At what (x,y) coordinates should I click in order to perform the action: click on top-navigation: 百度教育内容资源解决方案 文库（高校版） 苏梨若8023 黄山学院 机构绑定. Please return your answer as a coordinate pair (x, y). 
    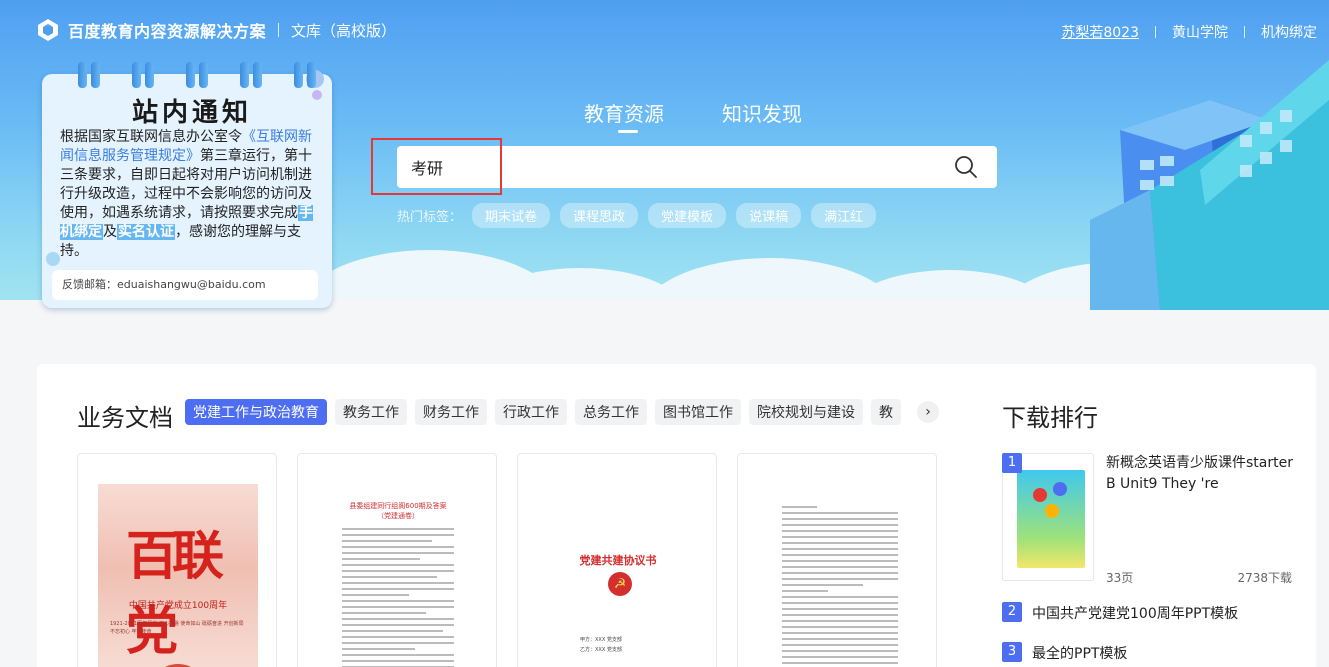
    Looking at the image, I should click on (664, 31).